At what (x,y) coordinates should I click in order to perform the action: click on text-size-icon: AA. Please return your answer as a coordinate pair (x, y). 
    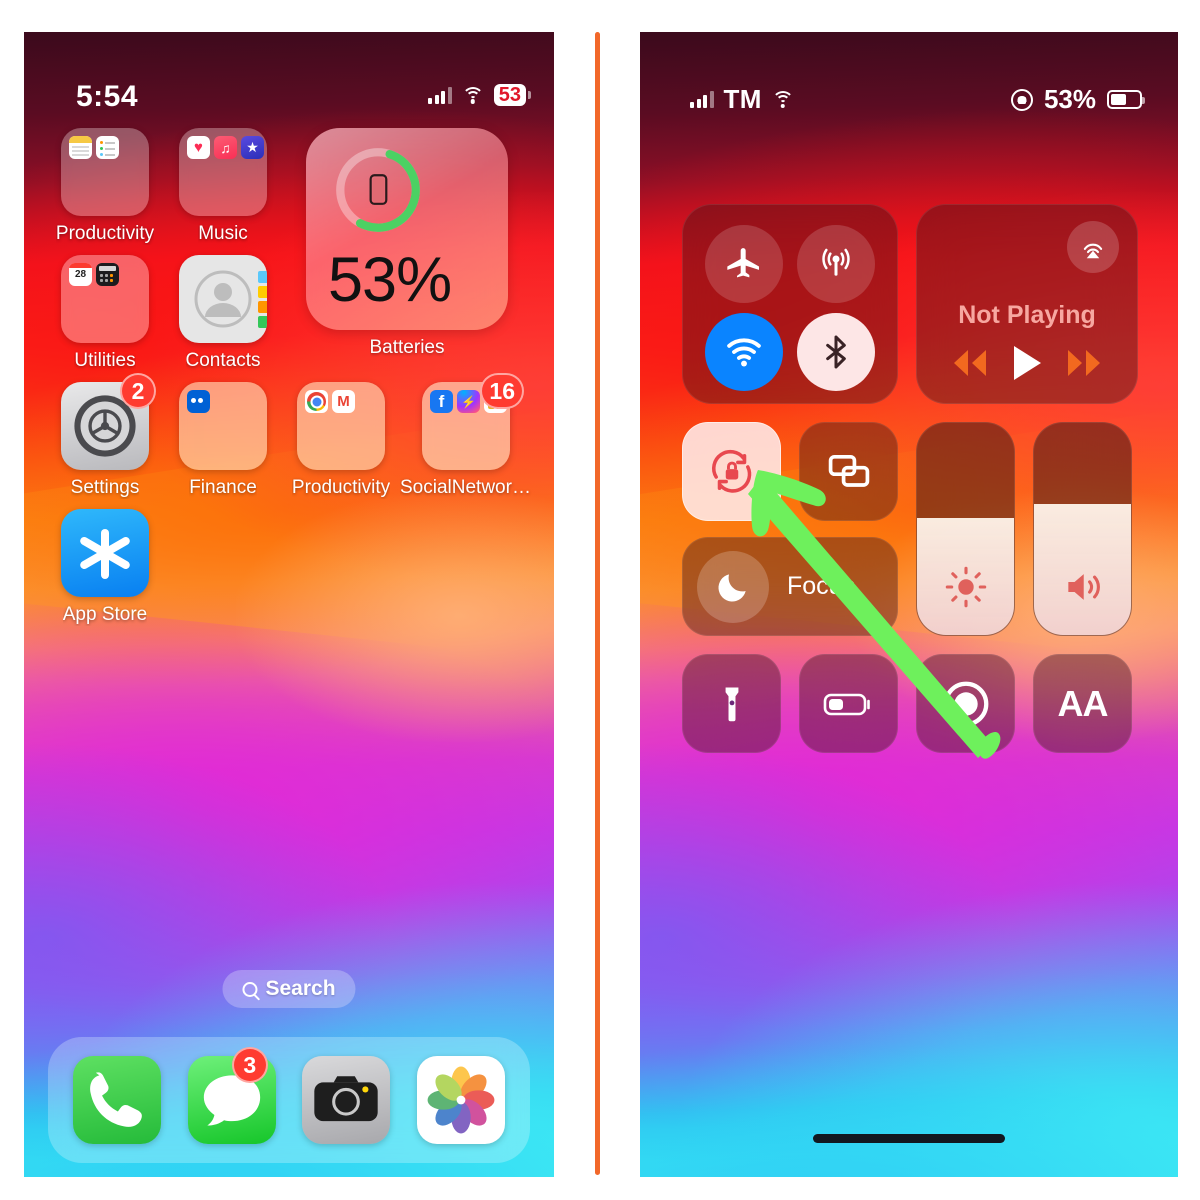
    Looking at the image, I should click on (1083, 703).